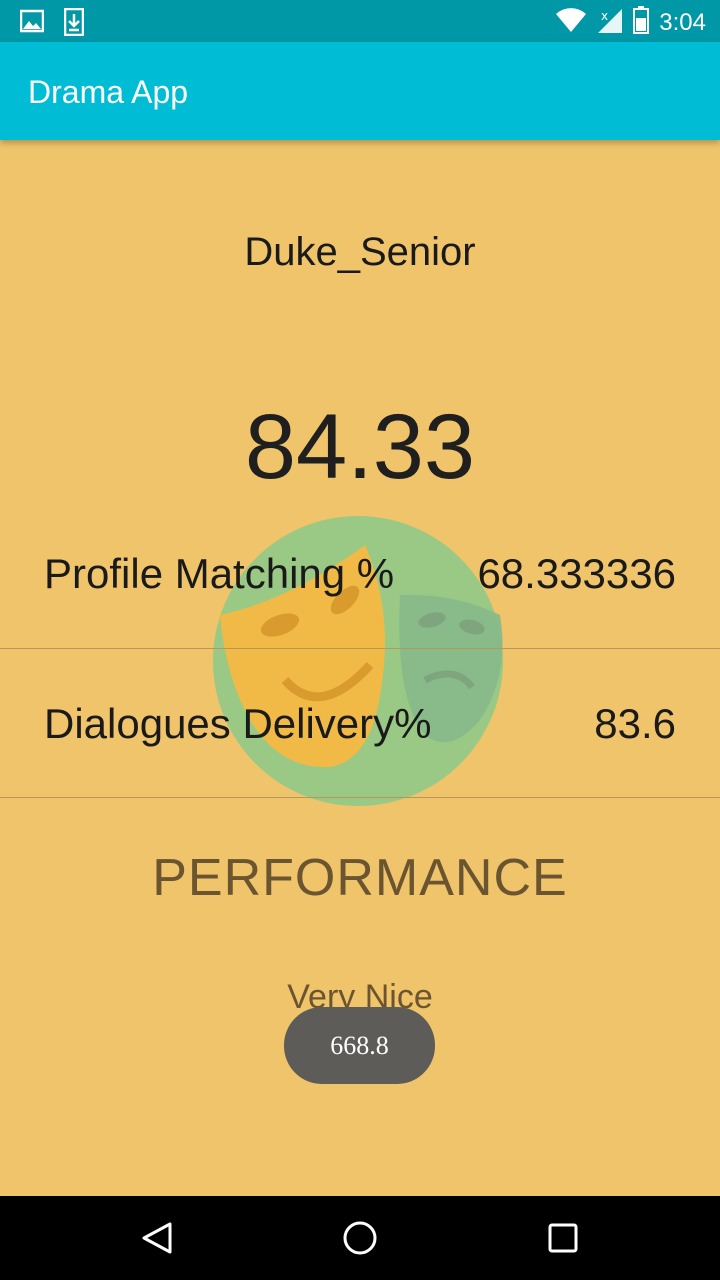  I want to click on metric-label: Dialogues Delivery%, so click(238, 723).